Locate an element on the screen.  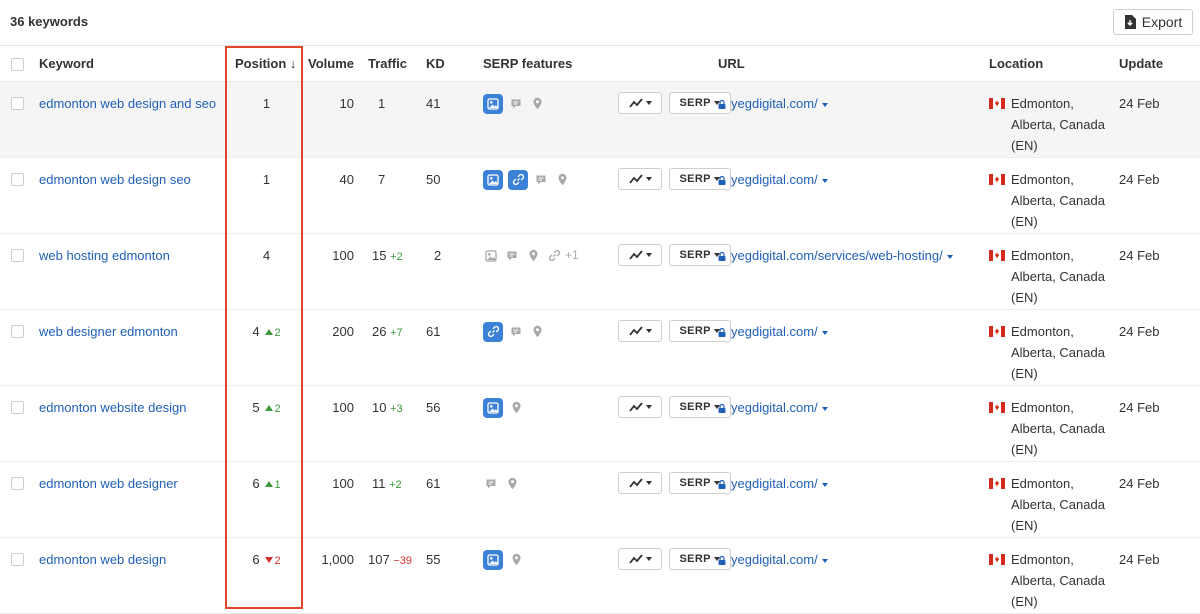
column-update: Update is located at coordinates (1159, 64).